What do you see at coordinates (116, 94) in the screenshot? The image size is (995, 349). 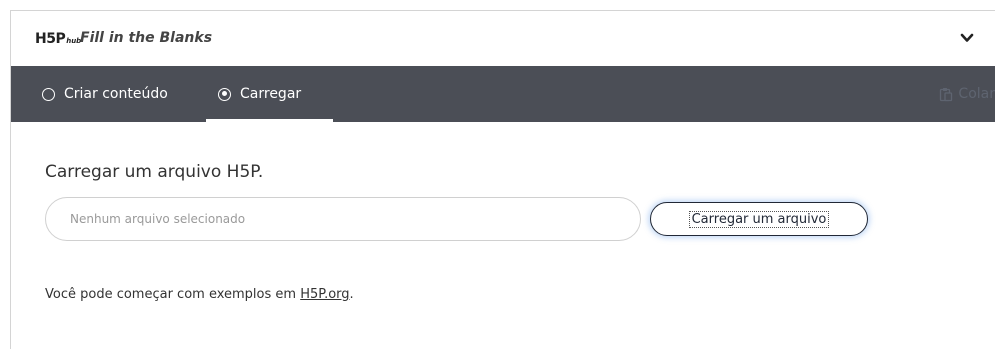 I see `tab-label: Criar conteúdo` at bounding box center [116, 94].